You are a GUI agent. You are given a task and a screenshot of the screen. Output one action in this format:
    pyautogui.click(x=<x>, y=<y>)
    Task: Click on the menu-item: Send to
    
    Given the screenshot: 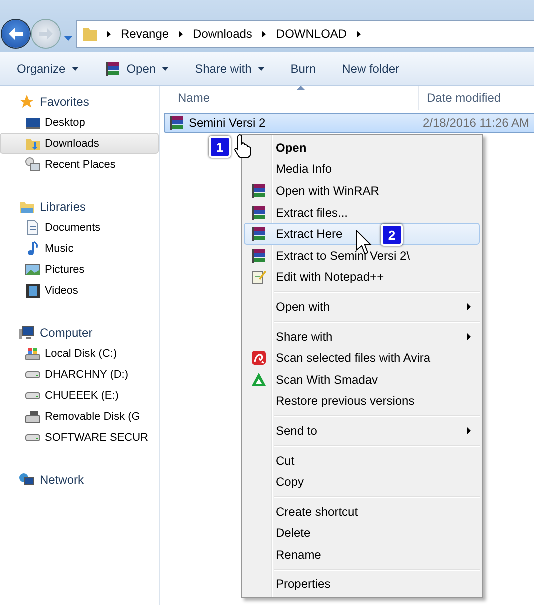 What is the action you would take?
    pyautogui.click(x=362, y=431)
    